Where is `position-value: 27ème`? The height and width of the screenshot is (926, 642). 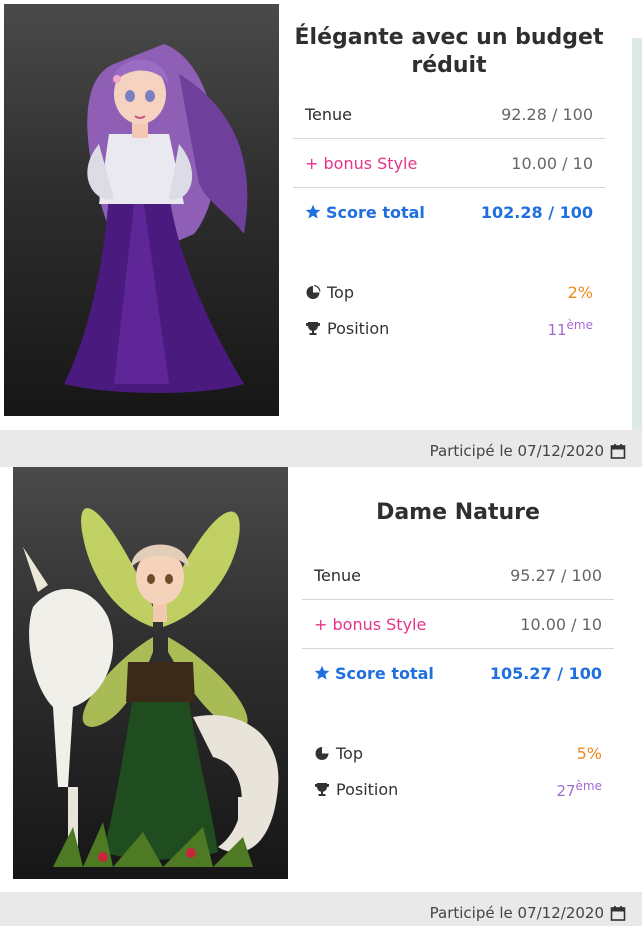
position-value: 27ème is located at coordinates (579, 789).